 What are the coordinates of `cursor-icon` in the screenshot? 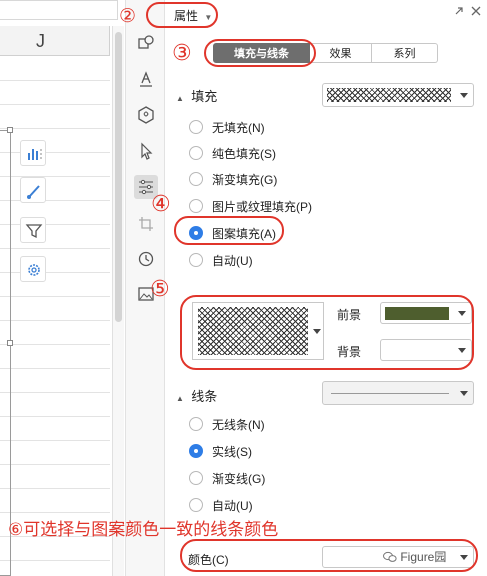 It's located at (147, 151).